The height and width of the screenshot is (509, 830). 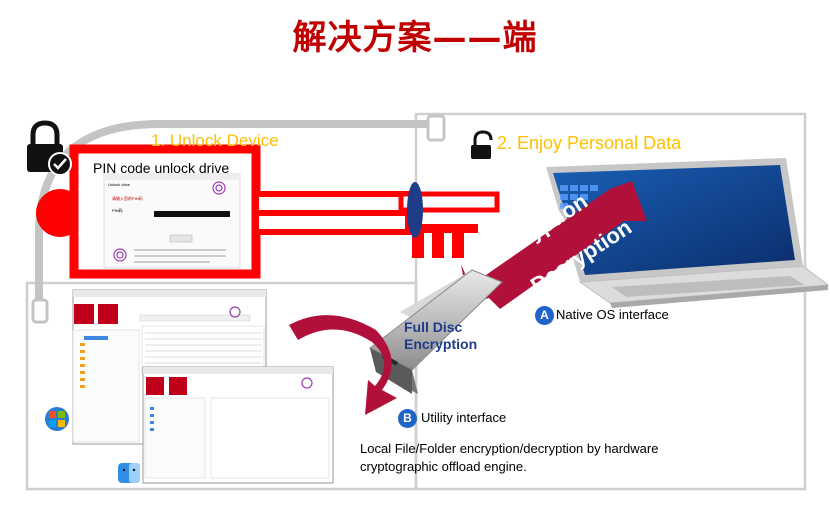 I want to click on utility-window-mac, so click(x=238, y=425).